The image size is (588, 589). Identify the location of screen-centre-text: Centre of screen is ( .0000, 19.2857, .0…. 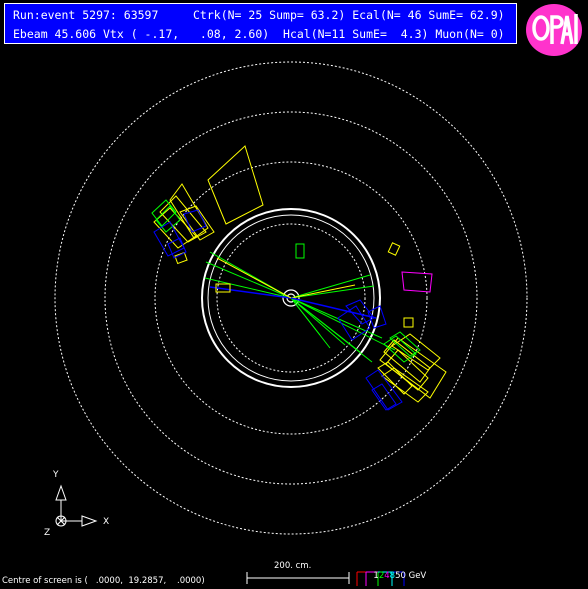
(103, 581).